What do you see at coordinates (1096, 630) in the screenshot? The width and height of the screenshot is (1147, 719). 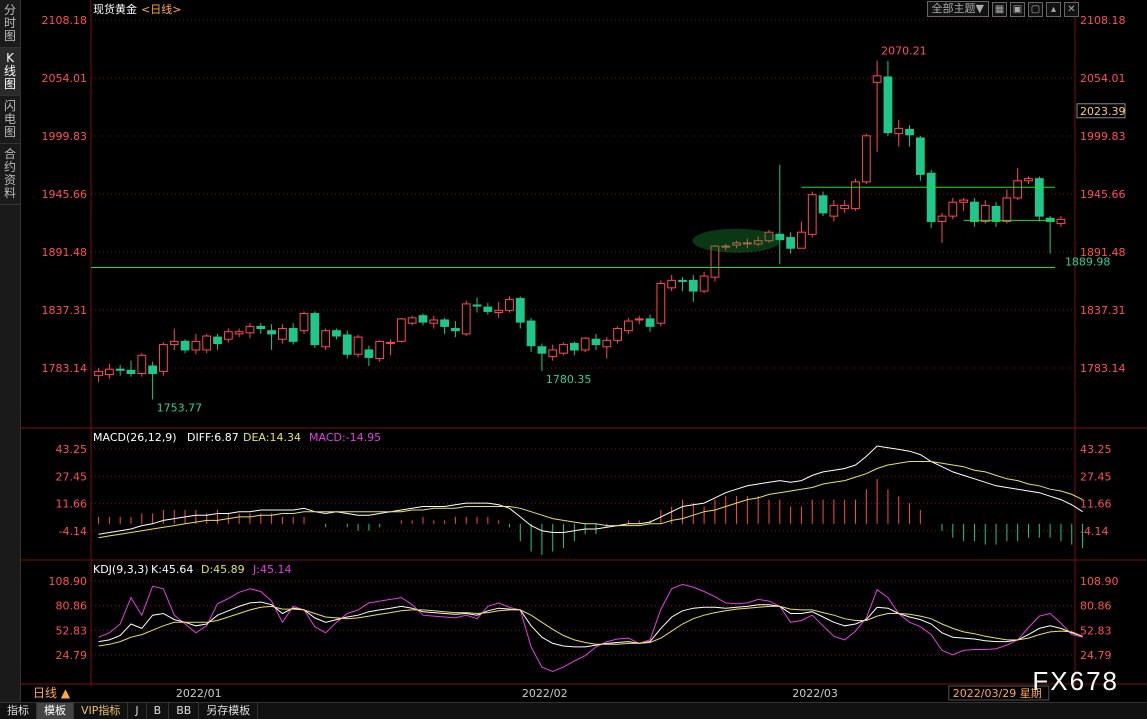 I see `kdj-tick-right: 52.83` at bounding box center [1096, 630].